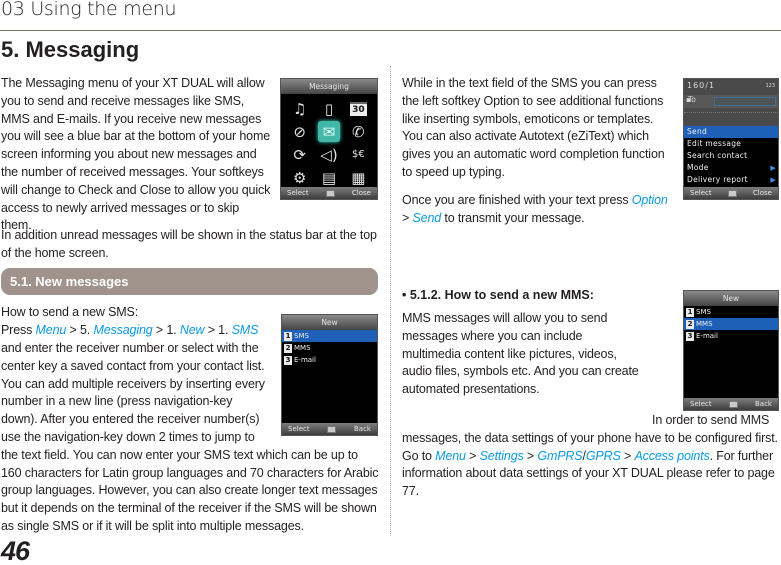 This screenshot has height=565, width=781. Describe the element at coordinates (329, 108) in the screenshot. I see `phonebook-icon: ▯` at that location.